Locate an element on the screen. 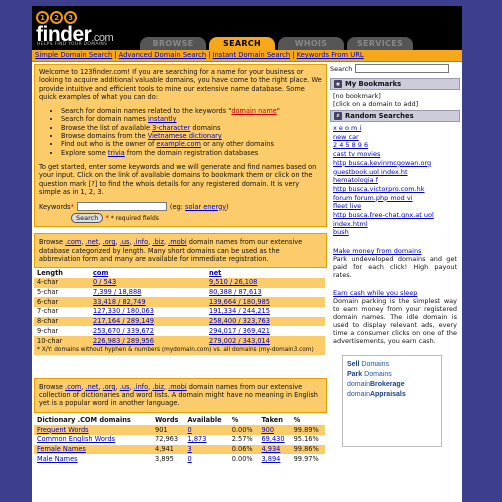 The width and height of the screenshot is (502, 502). dictionary-link: Common English Words is located at coordinates (76, 439).